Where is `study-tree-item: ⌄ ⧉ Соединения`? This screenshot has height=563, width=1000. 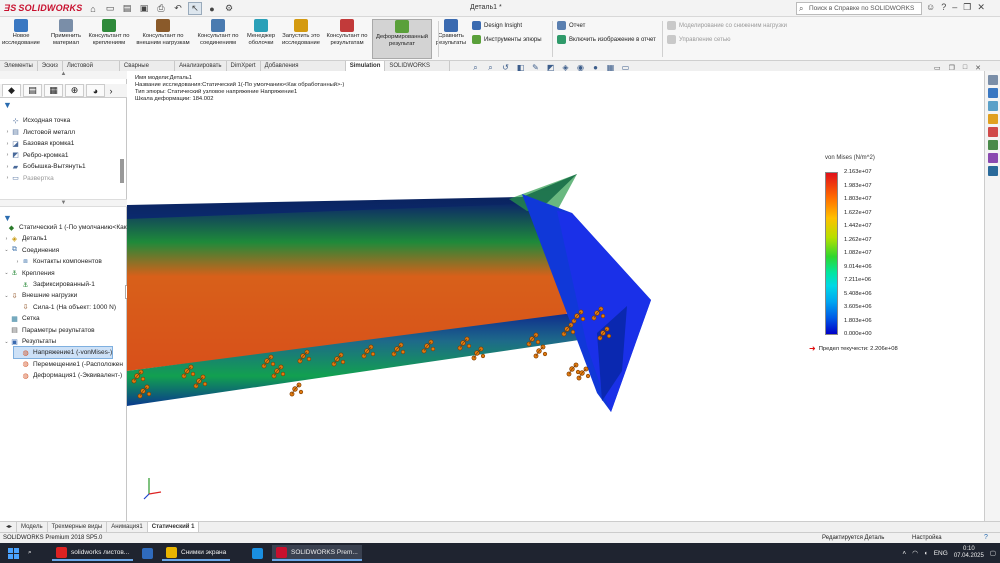
study-tree-item: ⌄ ⧉ Соединения is located at coordinates (31, 250).